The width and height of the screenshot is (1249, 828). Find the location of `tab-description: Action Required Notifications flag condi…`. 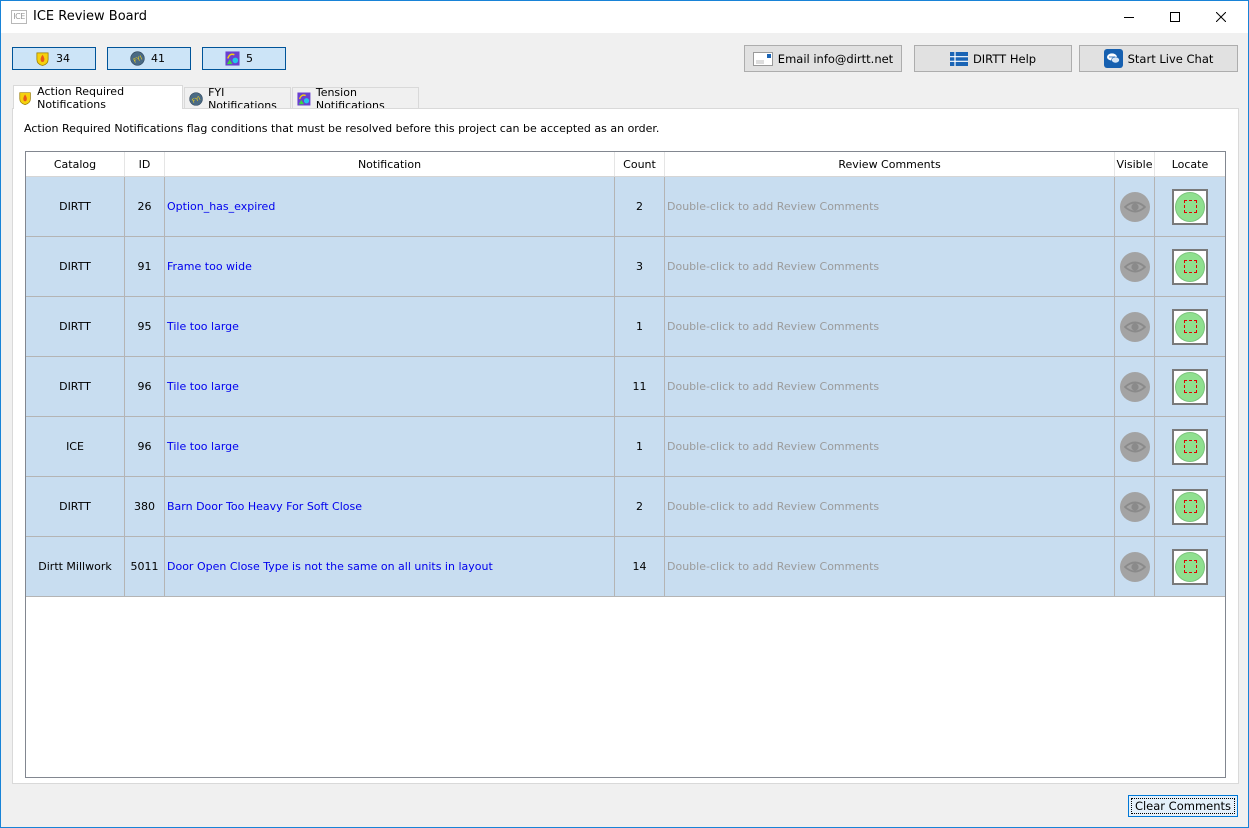

tab-description: Action Required Notifications flag condi… is located at coordinates (342, 128).